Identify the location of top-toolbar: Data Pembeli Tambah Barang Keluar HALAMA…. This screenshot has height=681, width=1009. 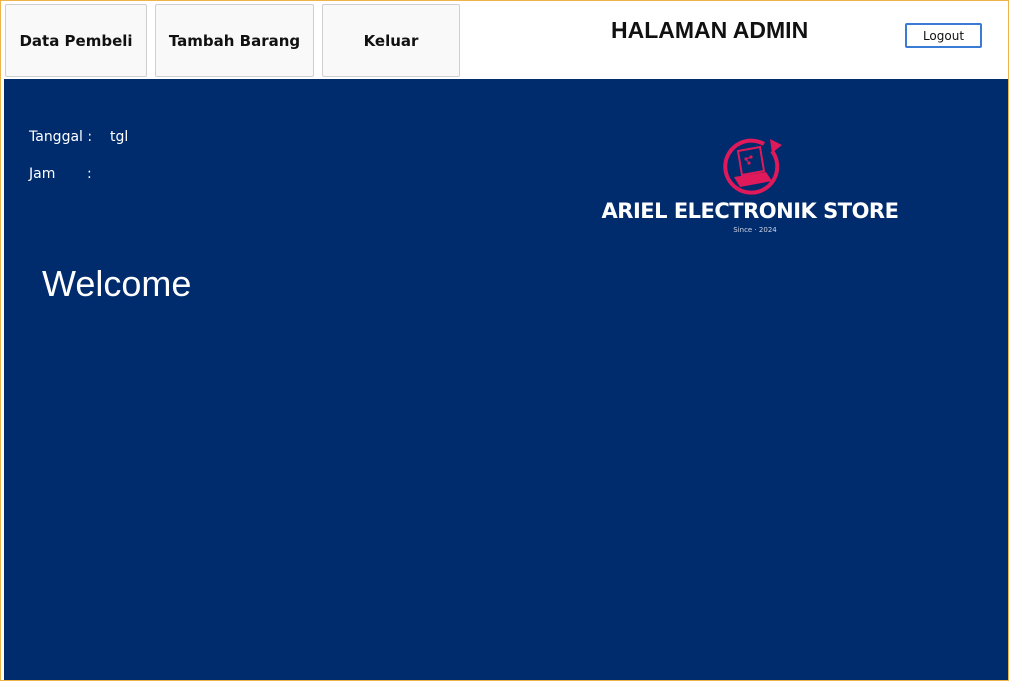
(504, 40).